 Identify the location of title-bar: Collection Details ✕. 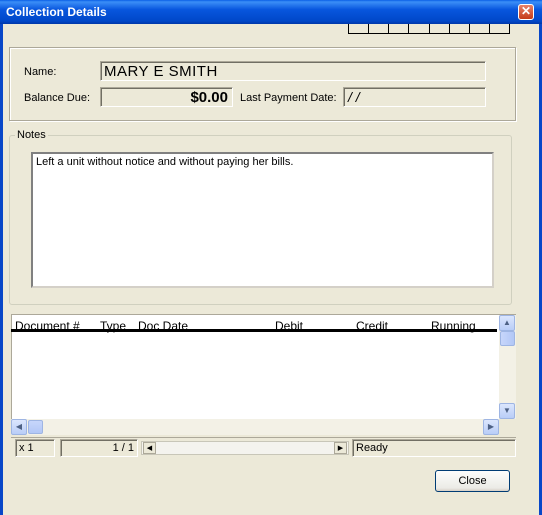
(271, 12).